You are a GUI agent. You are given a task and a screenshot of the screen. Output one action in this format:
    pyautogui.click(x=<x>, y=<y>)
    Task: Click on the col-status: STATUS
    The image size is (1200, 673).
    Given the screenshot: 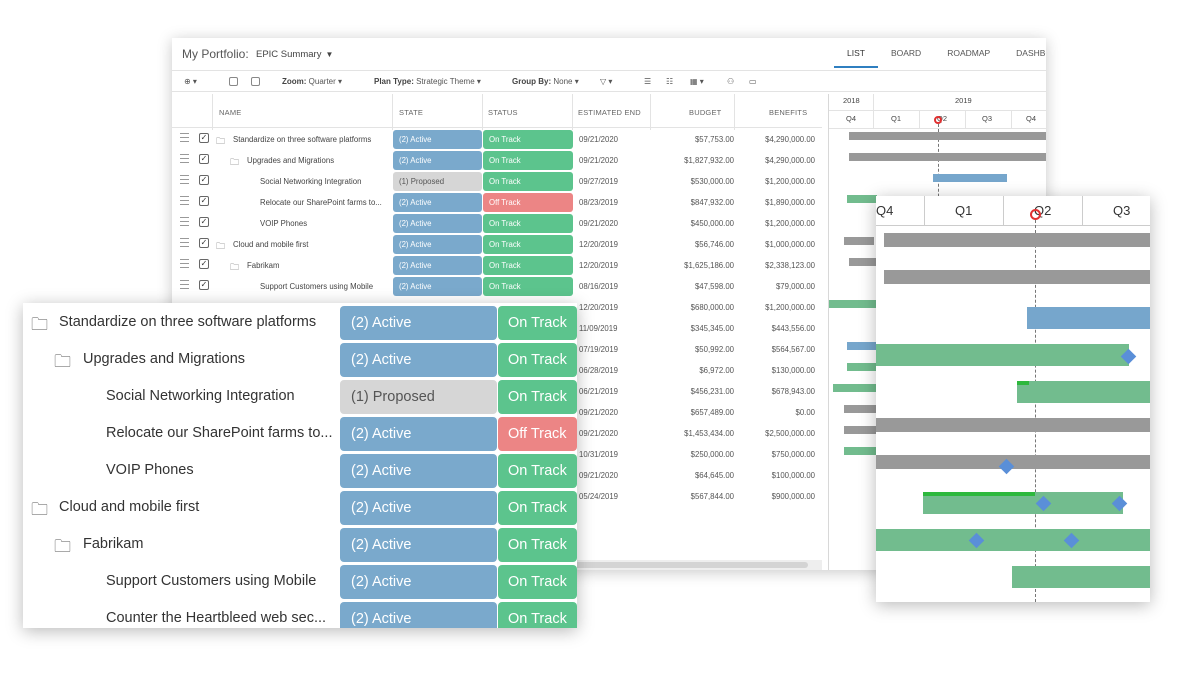 What is the action you would take?
    pyautogui.click(x=503, y=112)
    